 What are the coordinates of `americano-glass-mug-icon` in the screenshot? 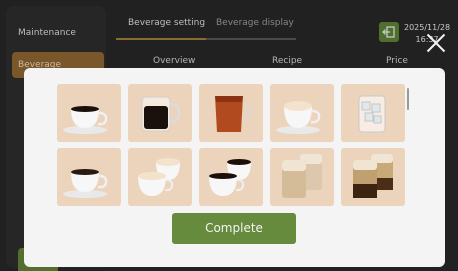 It's located at (161, 114).